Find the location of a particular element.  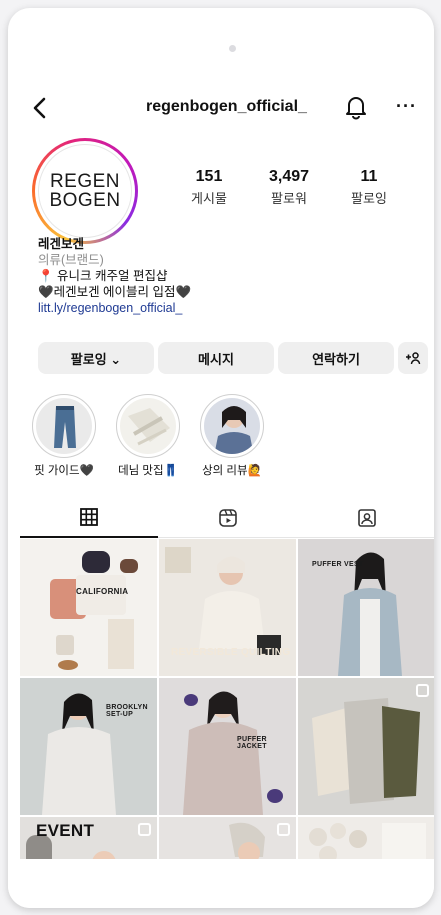

more-horizontal-icon: ··· is located at coordinates (406, 106).